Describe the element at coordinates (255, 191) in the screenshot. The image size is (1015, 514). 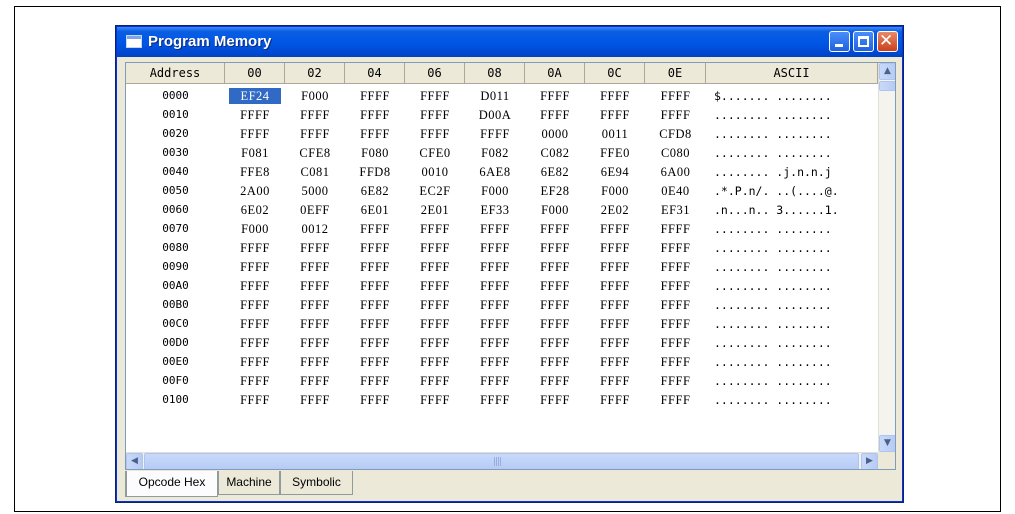
I see `opcode-cell: 2A00` at that location.